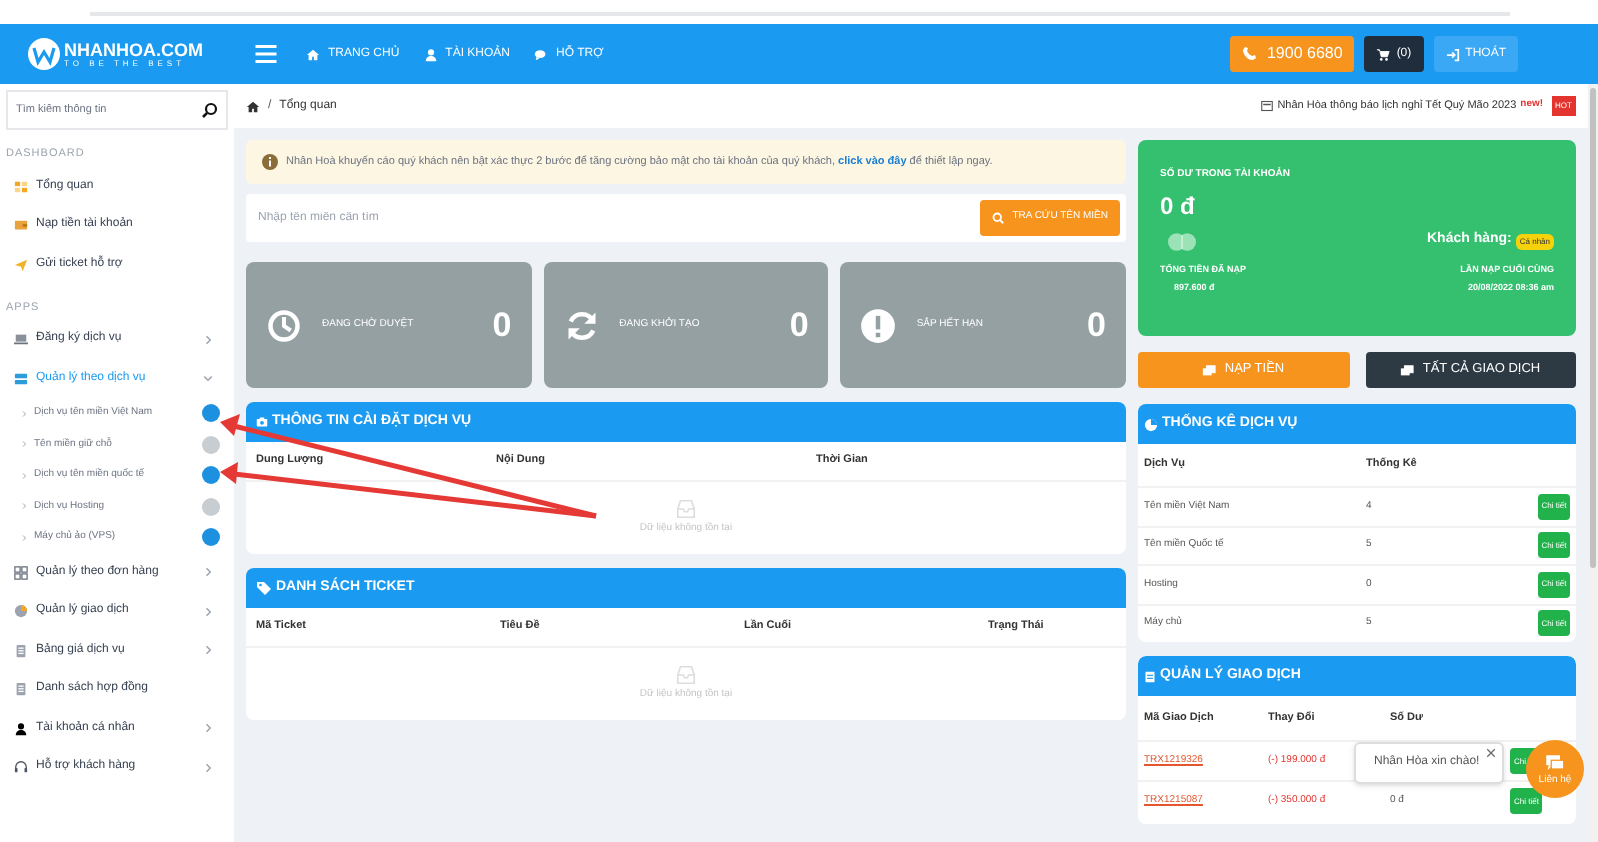 This screenshot has width=1598, height=842. Describe the element at coordinates (264, 588) in the screenshot. I see `tag-icon` at that location.